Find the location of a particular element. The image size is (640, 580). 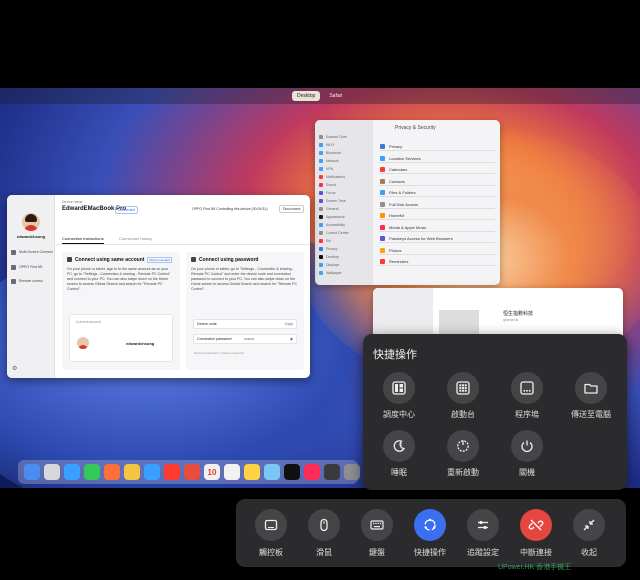

space-tab-safari: Safari is located at coordinates (335, 96).